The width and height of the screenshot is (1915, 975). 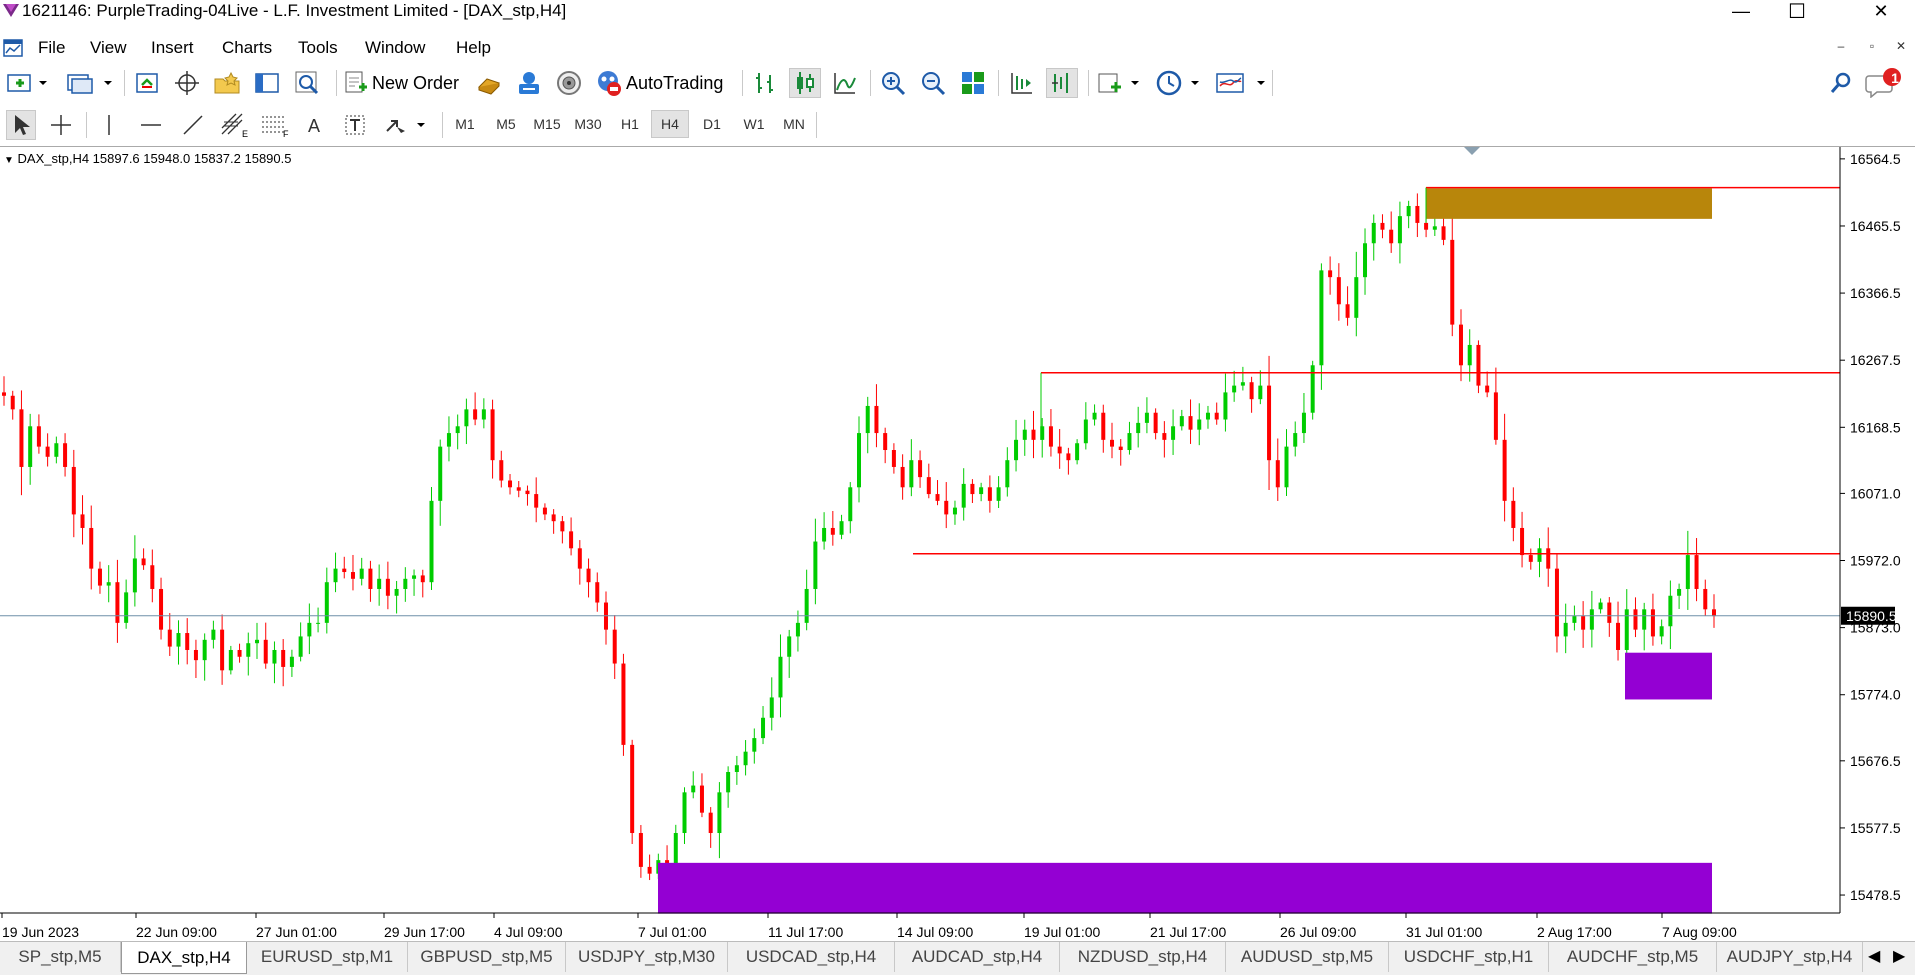 I want to click on navigator-icon, so click(x=227, y=83).